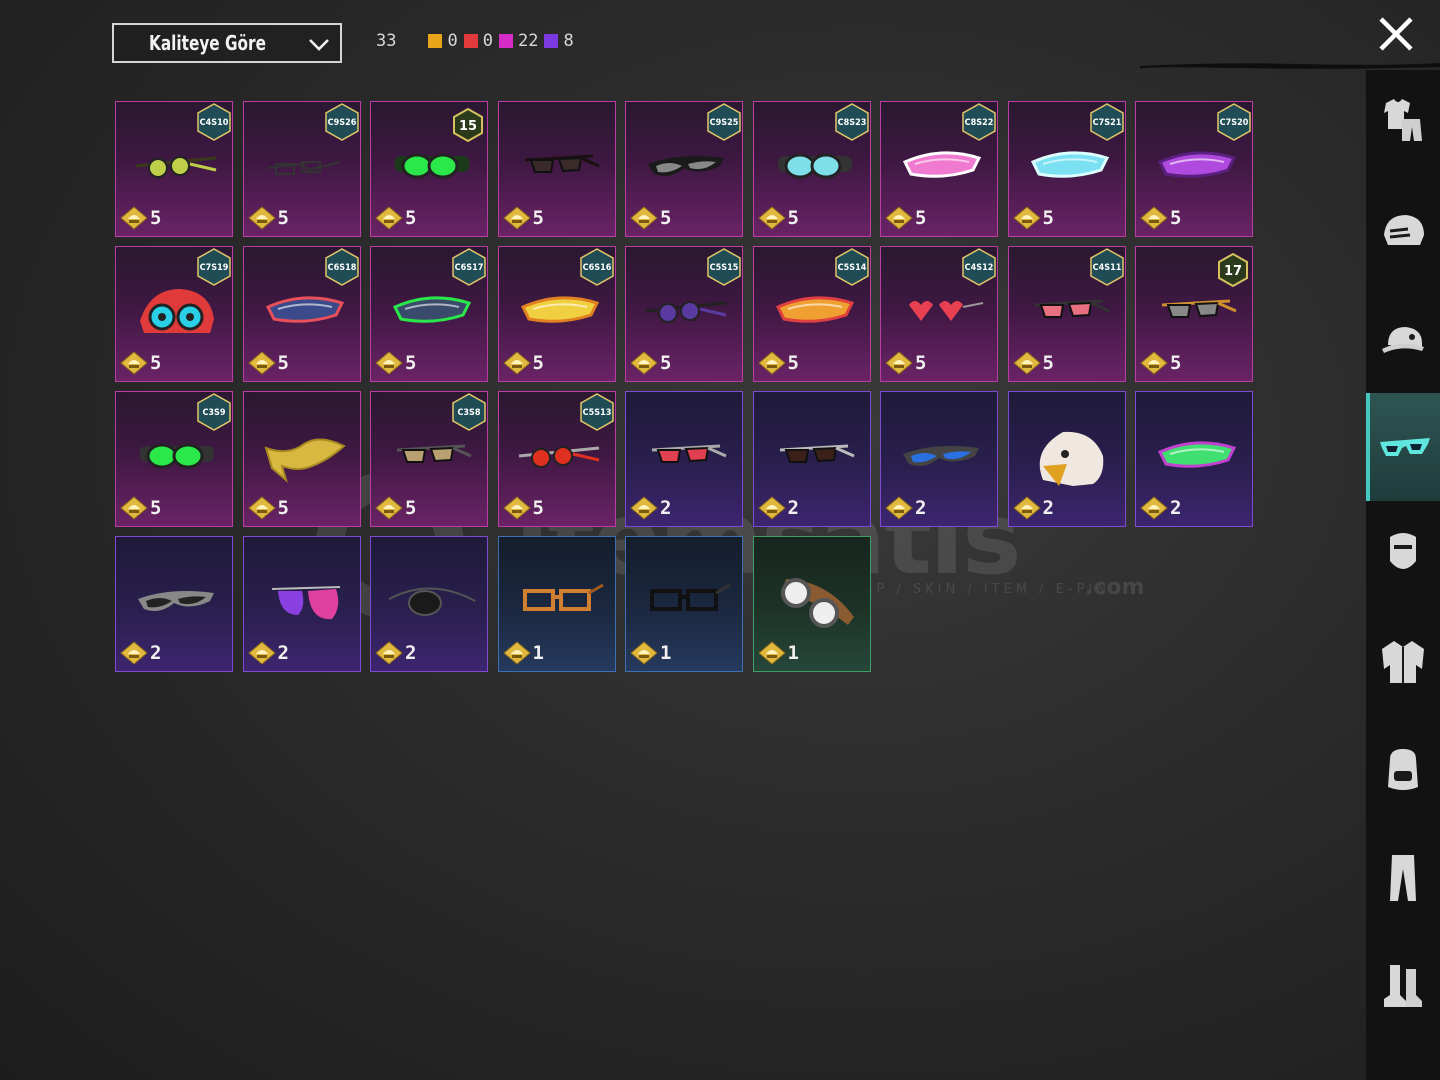 The image size is (1440, 1080). What do you see at coordinates (596, 268) in the screenshot?
I see `season-badge-label: C6S16` at bounding box center [596, 268].